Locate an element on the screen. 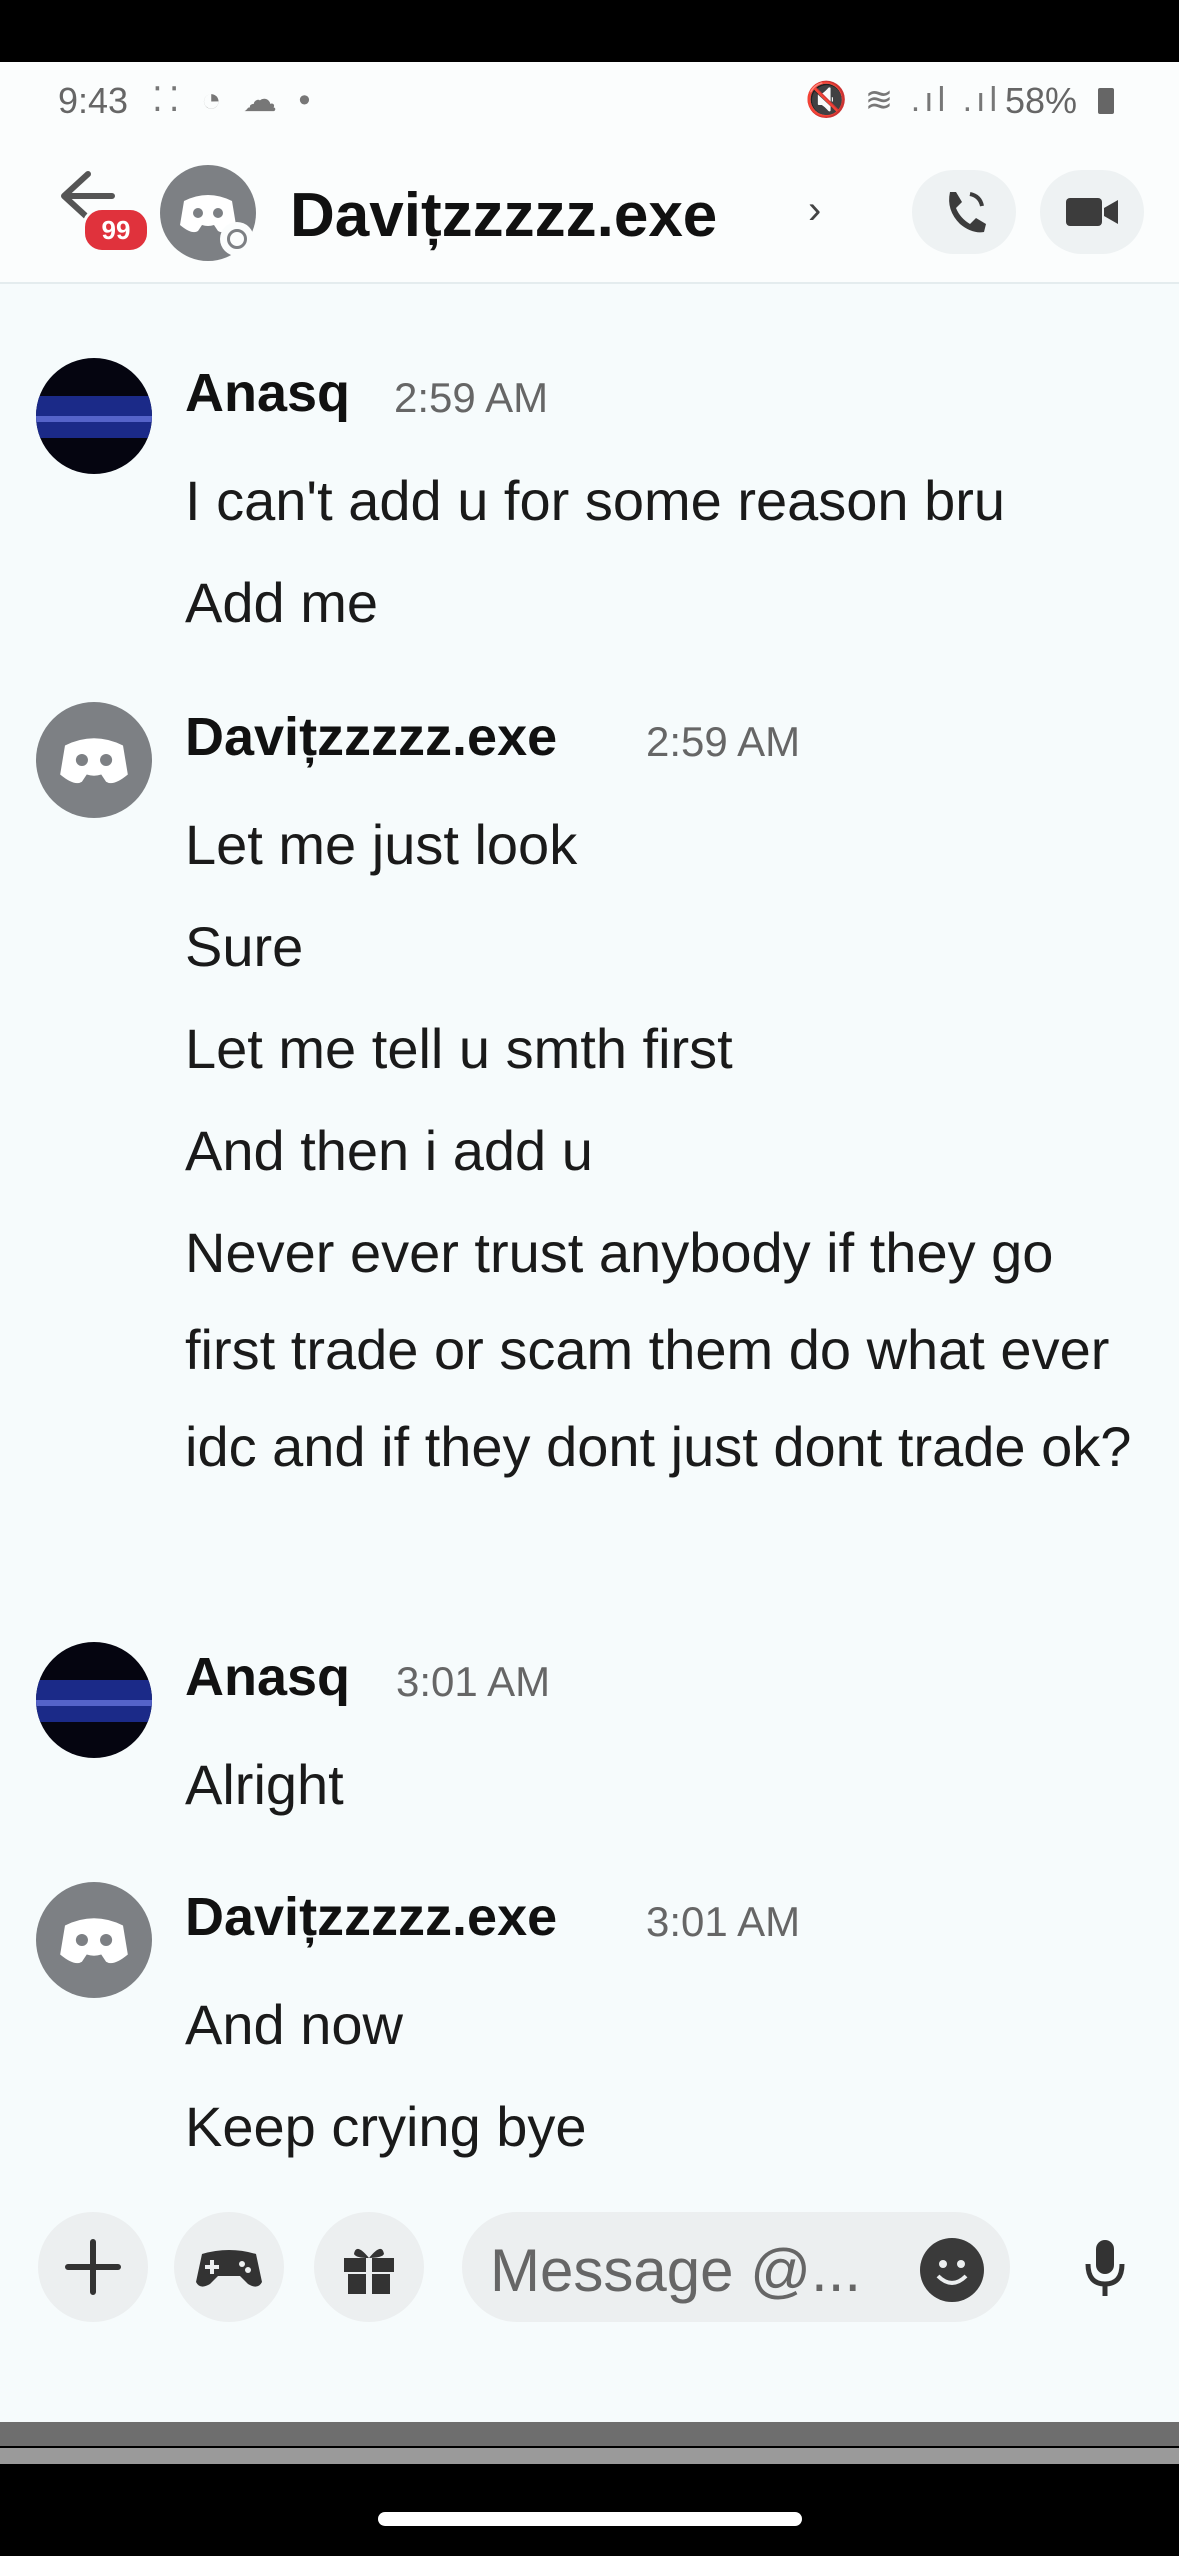 This screenshot has height=2556, width=1179. gamepad-icon is located at coordinates (229, 2268).